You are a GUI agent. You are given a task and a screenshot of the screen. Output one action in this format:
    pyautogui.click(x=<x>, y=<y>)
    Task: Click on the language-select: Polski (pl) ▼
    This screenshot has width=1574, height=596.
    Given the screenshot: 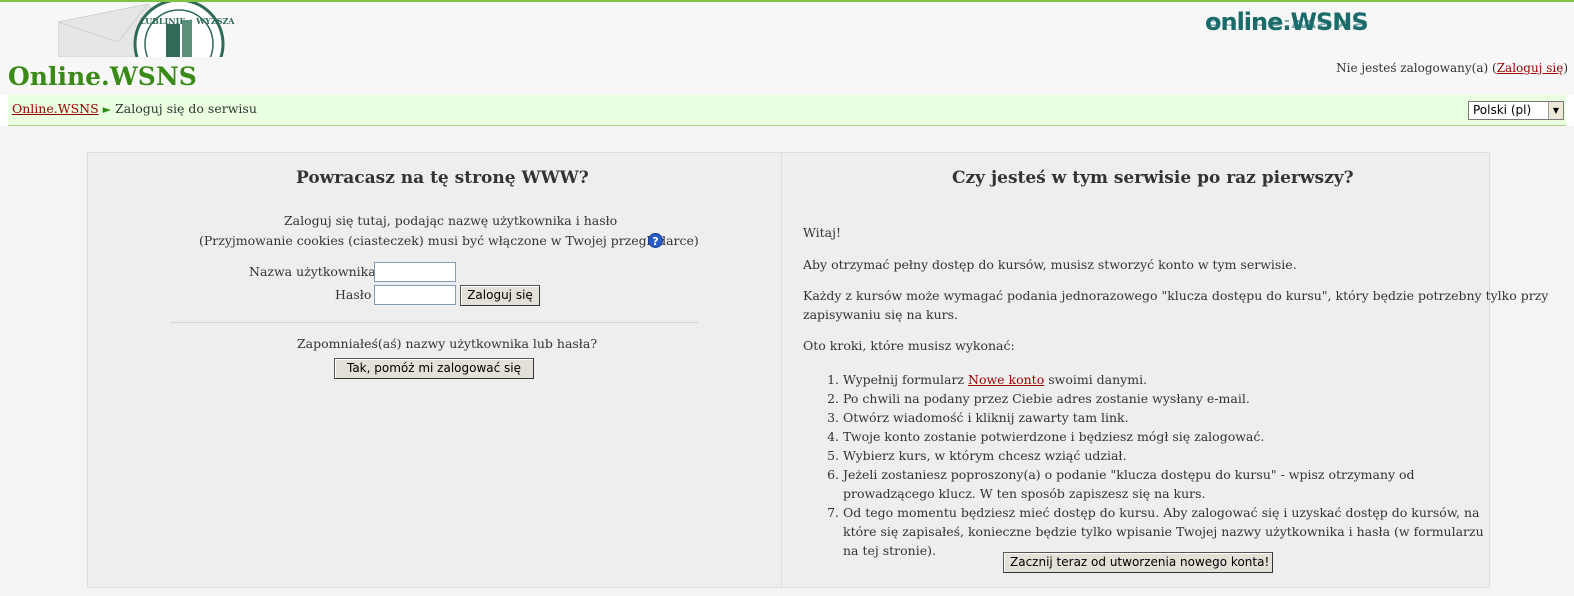 What is the action you would take?
    pyautogui.click(x=1516, y=110)
    